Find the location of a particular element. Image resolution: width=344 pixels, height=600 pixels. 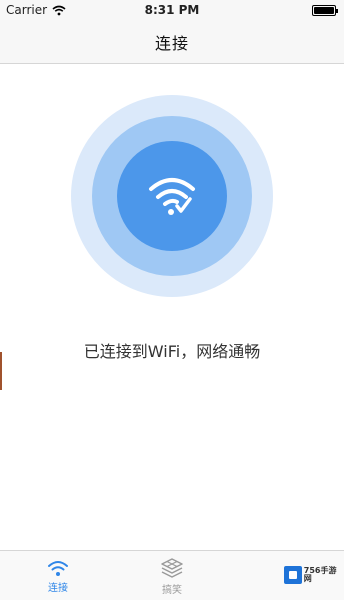

watermark-logo: 756手游网 is located at coordinates (314, 575).